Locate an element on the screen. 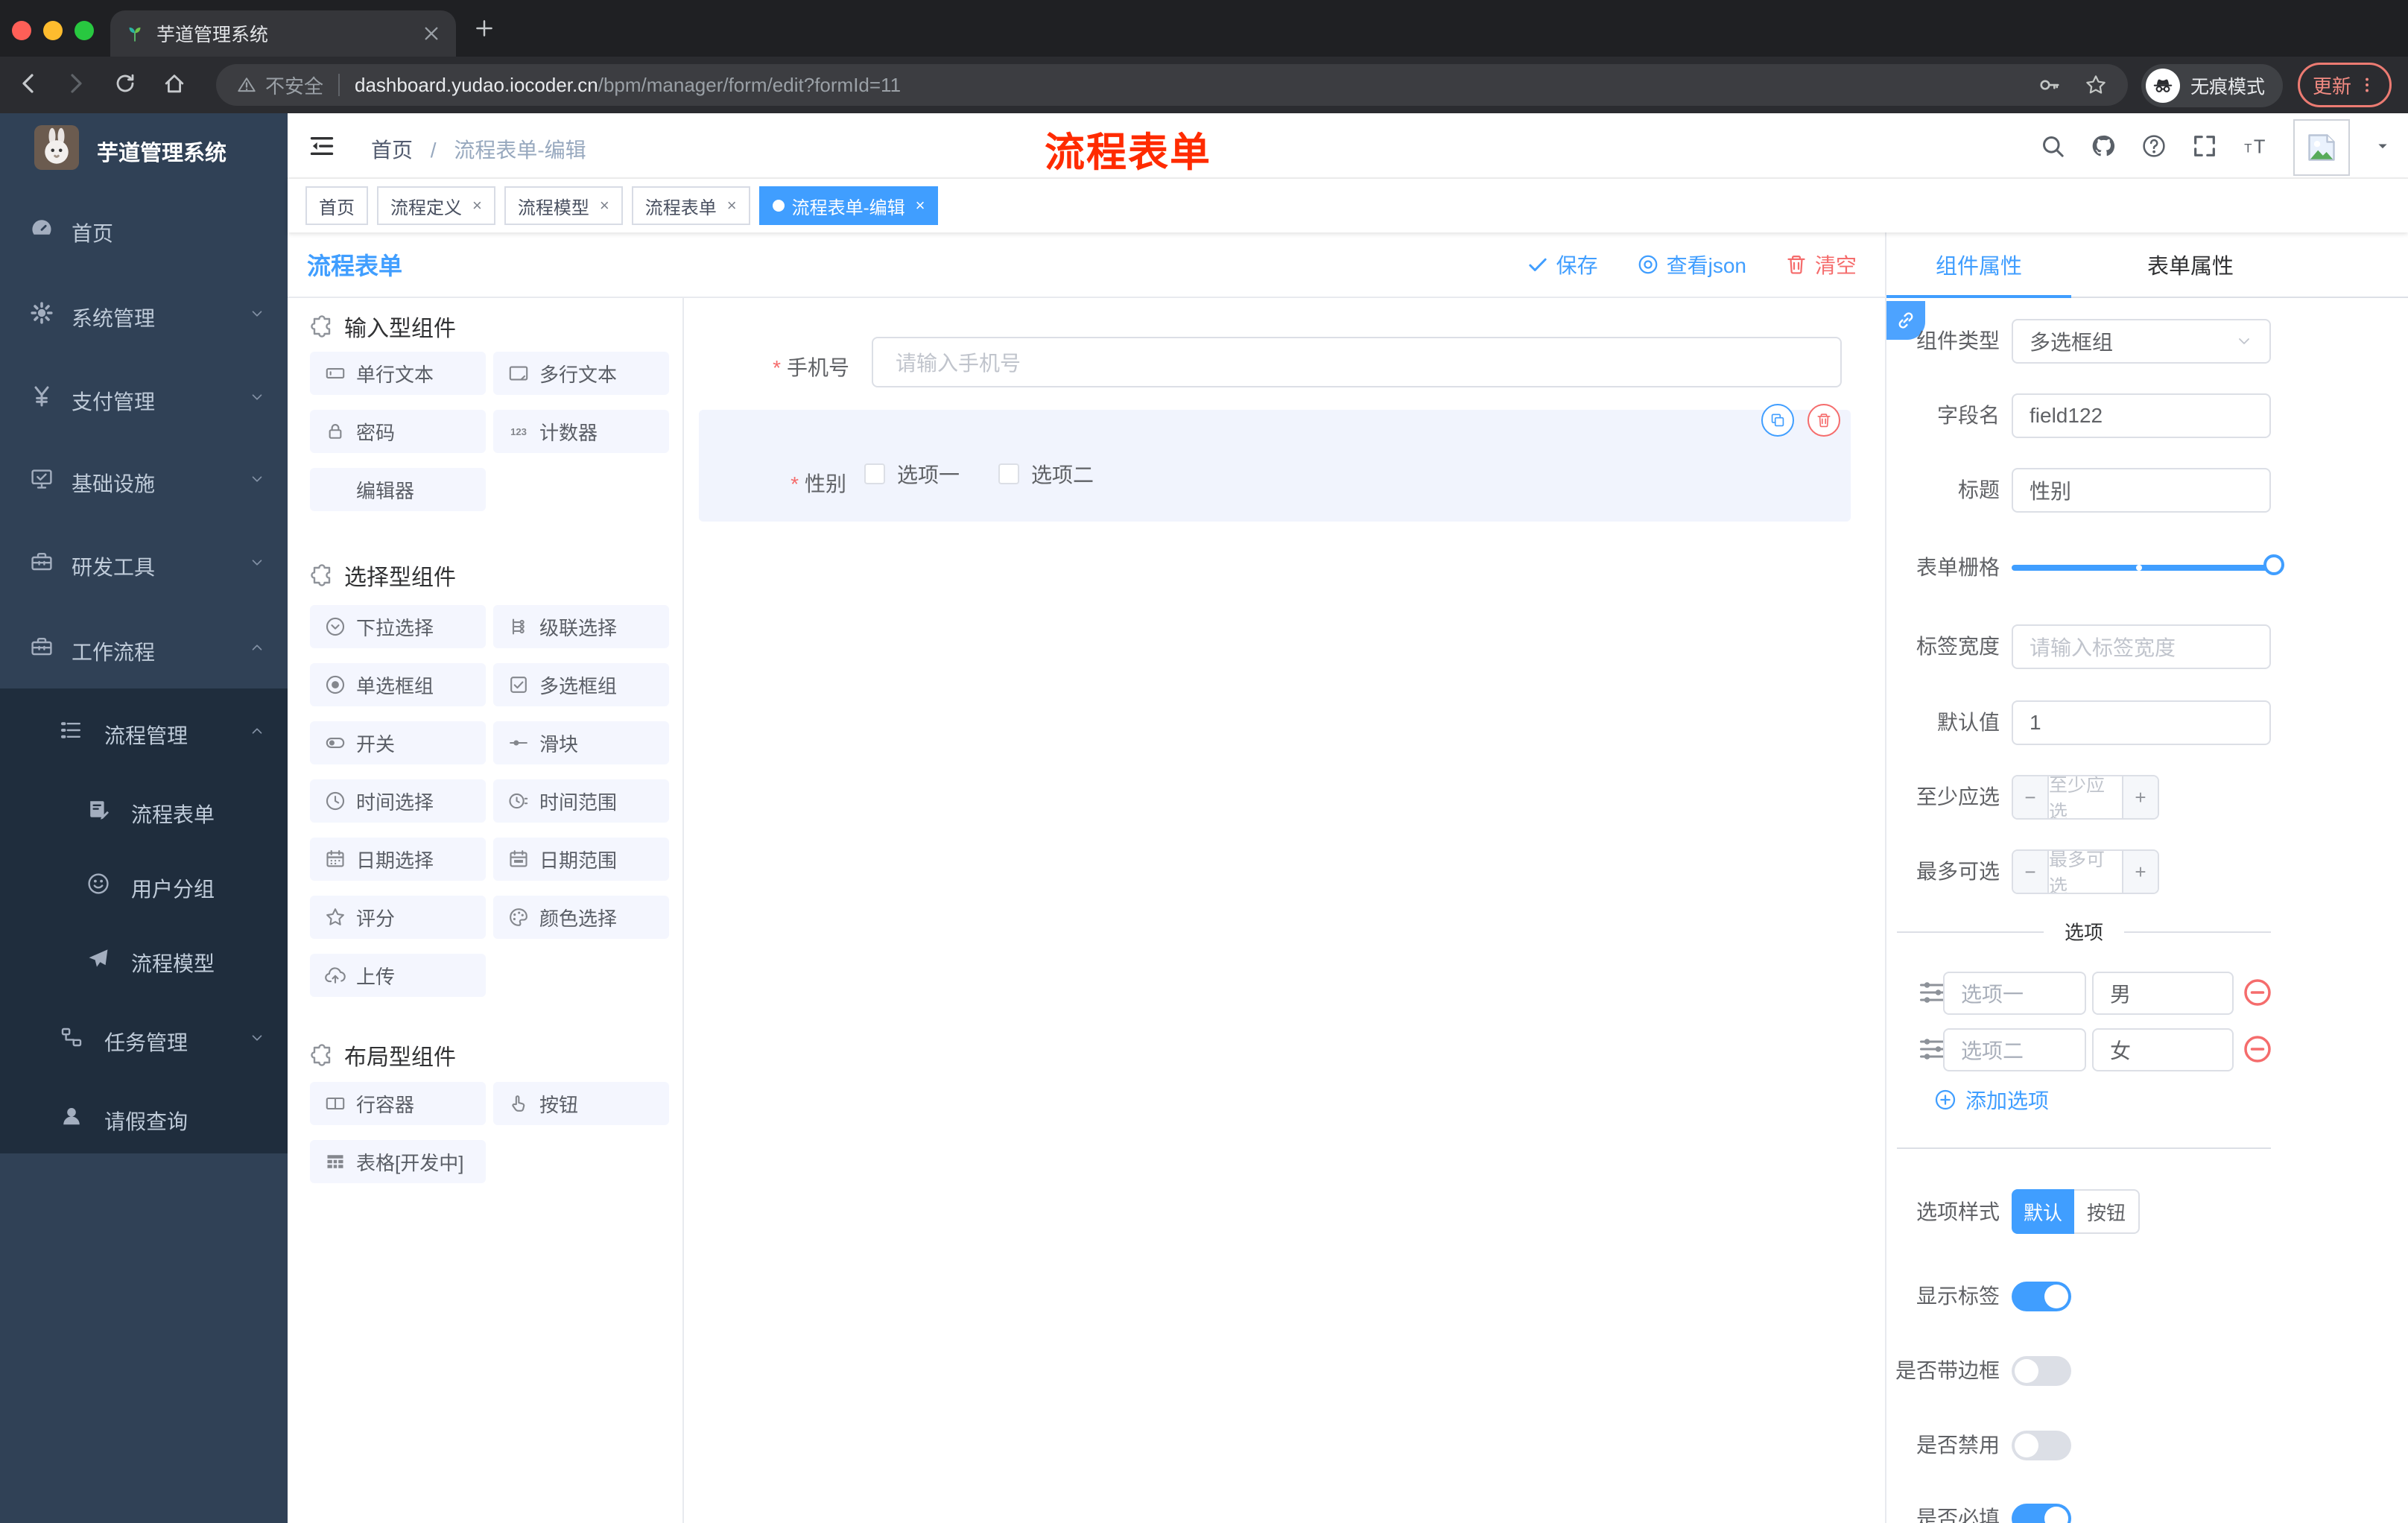 The image size is (2408, 1523). tag-流程表单: 流程表单 × is located at coordinates (690, 205).